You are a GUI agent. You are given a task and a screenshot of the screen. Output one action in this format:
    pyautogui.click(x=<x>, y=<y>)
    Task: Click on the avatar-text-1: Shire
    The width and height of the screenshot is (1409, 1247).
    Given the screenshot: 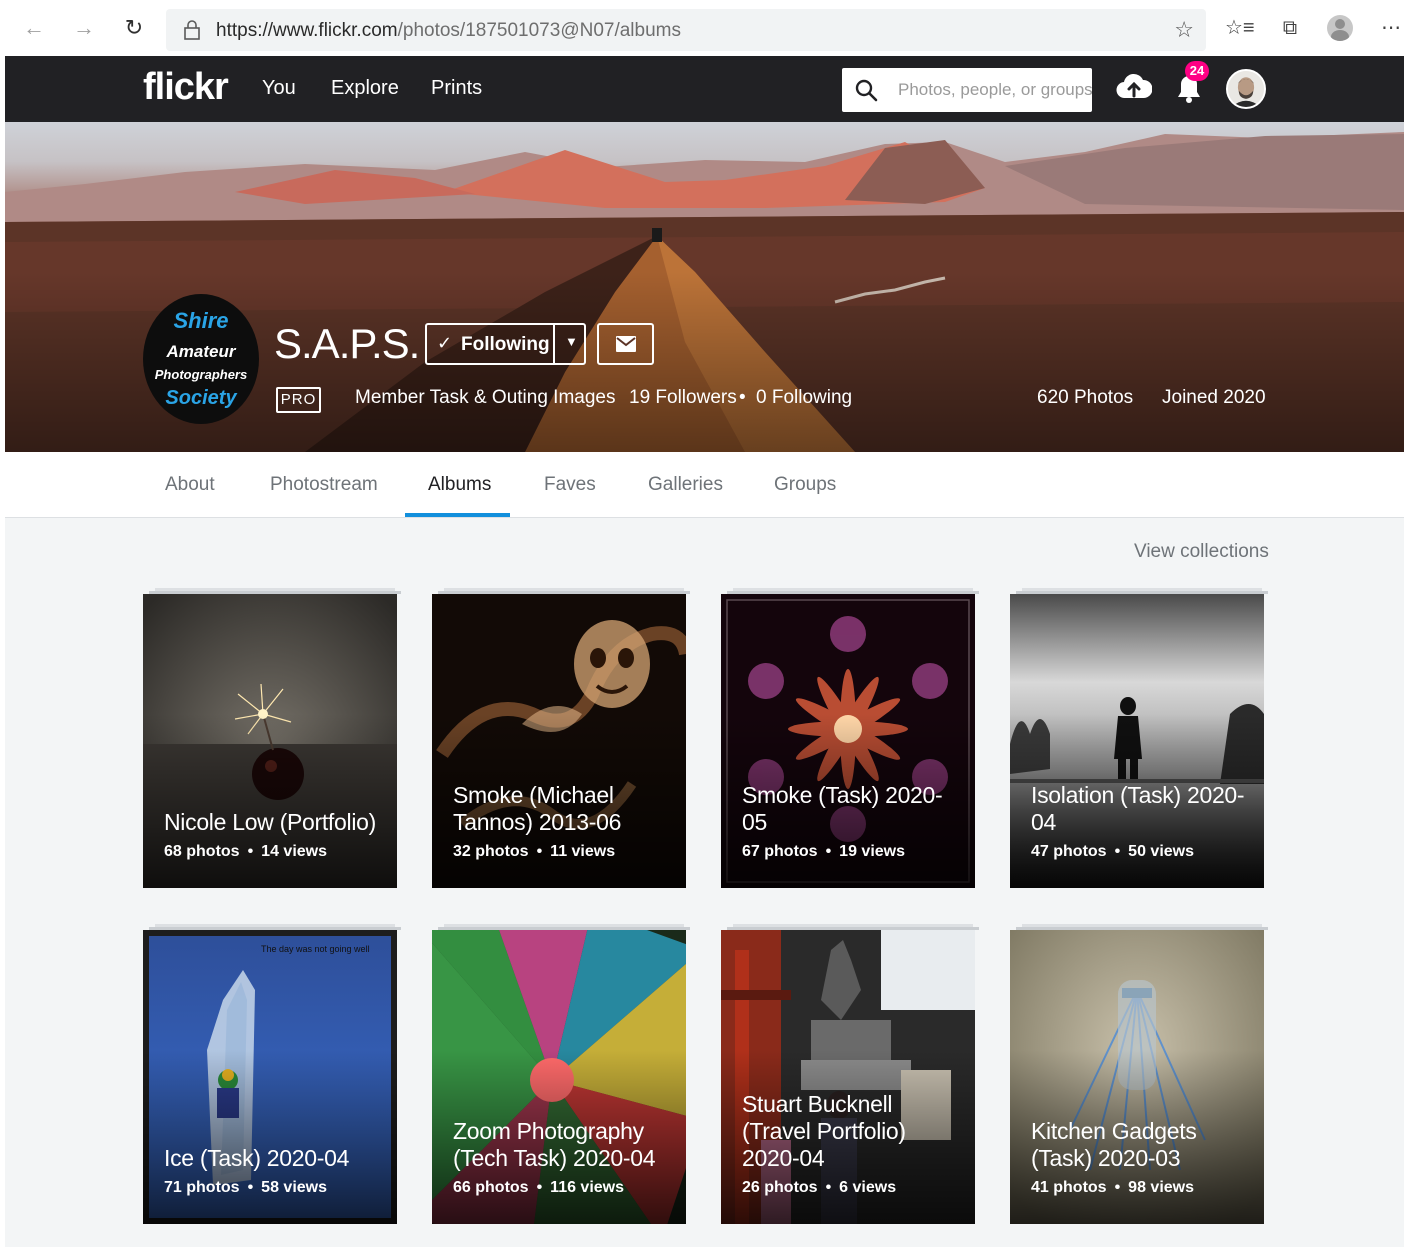 What is the action you would take?
    pyautogui.click(x=201, y=320)
    